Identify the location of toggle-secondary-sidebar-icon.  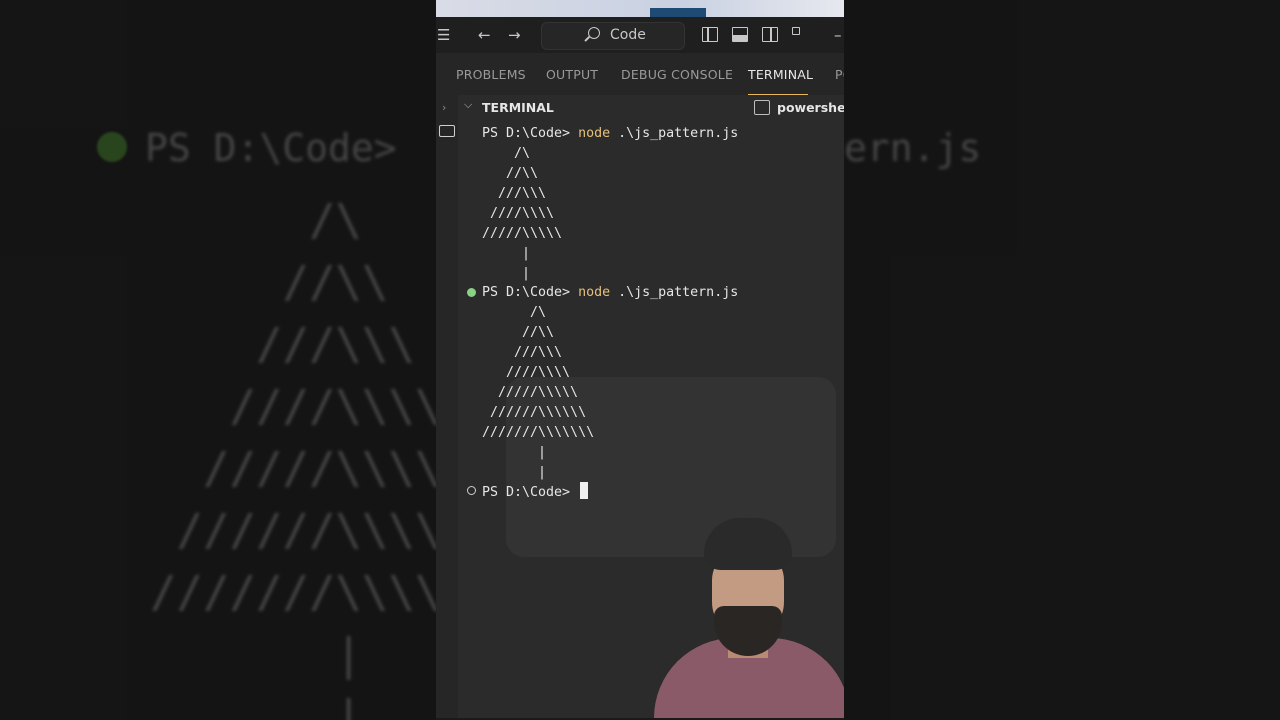
(770, 34).